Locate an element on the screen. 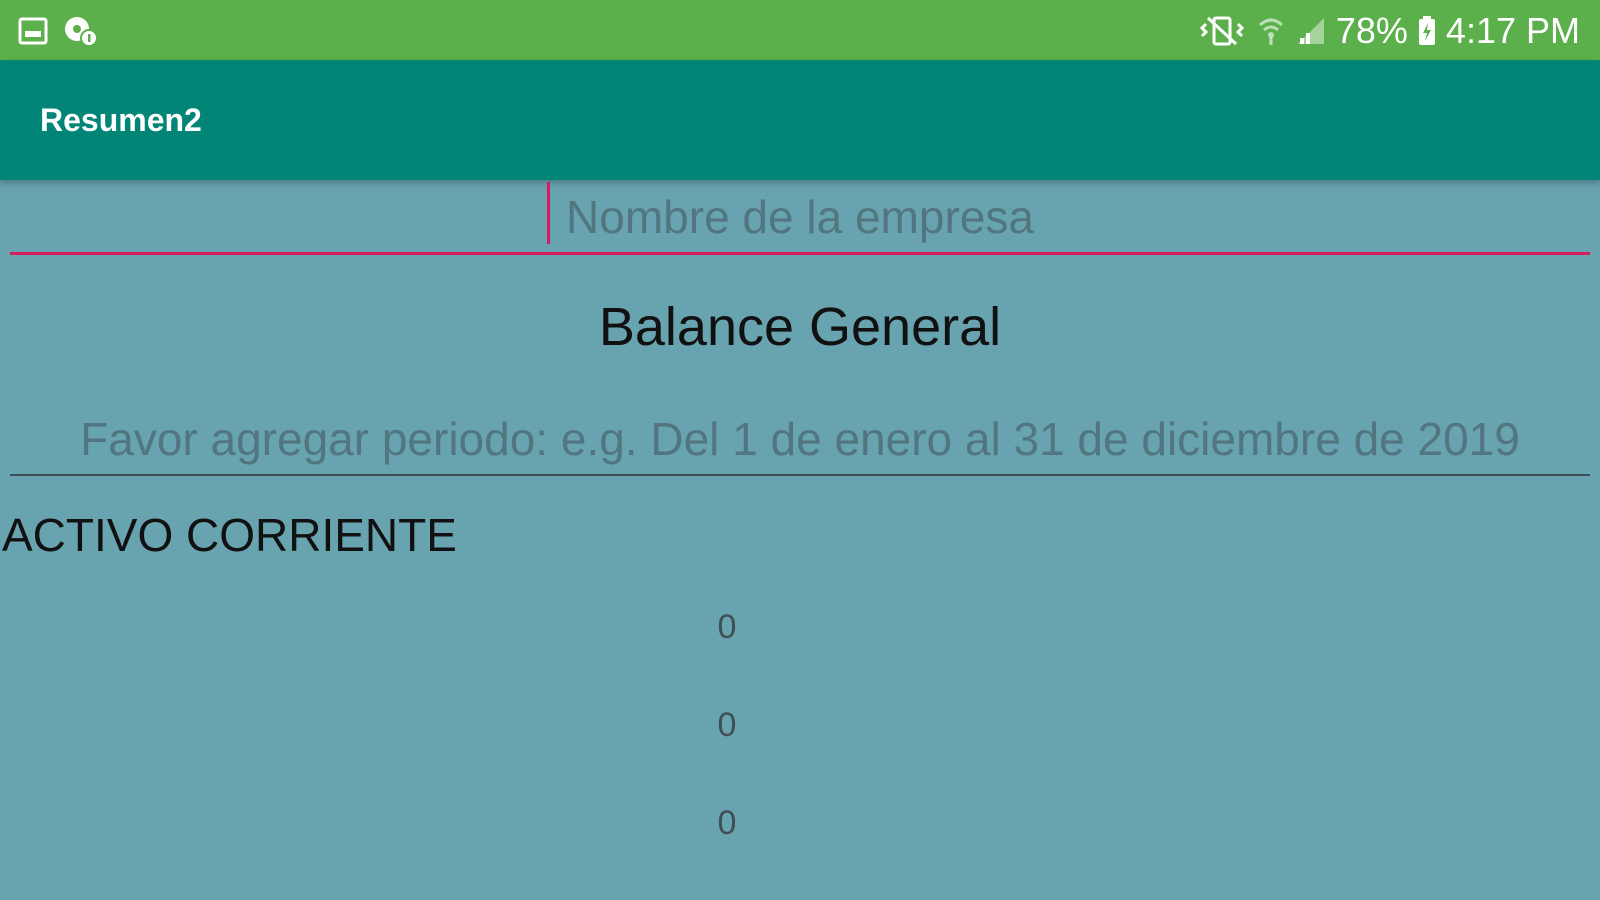 This screenshot has height=900, width=1600. page-title: Balance General is located at coordinates (800, 327).